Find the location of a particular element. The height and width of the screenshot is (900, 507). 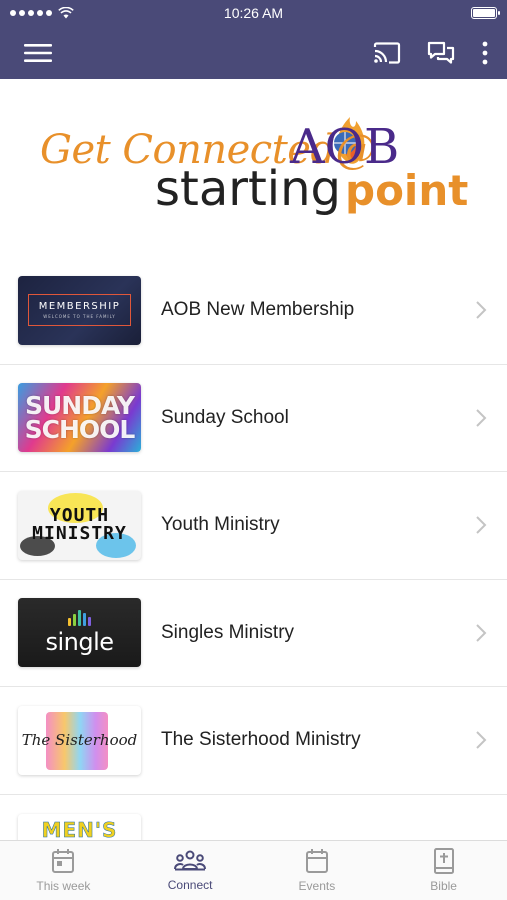

bottom-tab-bar: This week Connect Events Bible is located at coordinates (253, 870).